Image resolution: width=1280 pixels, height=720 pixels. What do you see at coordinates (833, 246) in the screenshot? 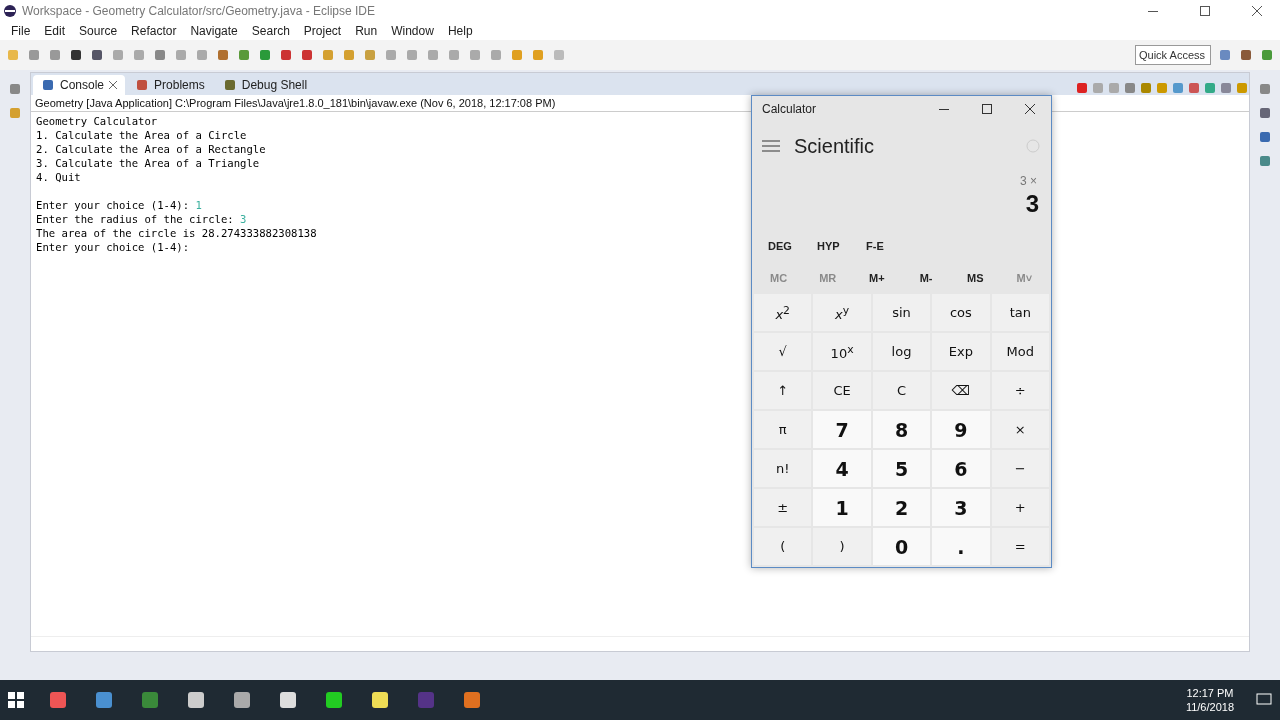
I see `mode-button: HYP` at bounding box center [833, 246].